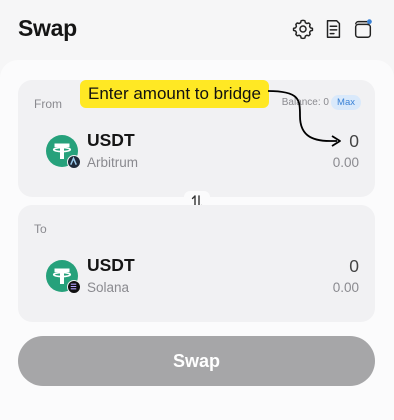 This screenshot has height=420, width=394. Describe the element at coordinates (174, 94) in the screenshot. I see `annotation-tooltip: Enter amount to bridge` at that location.